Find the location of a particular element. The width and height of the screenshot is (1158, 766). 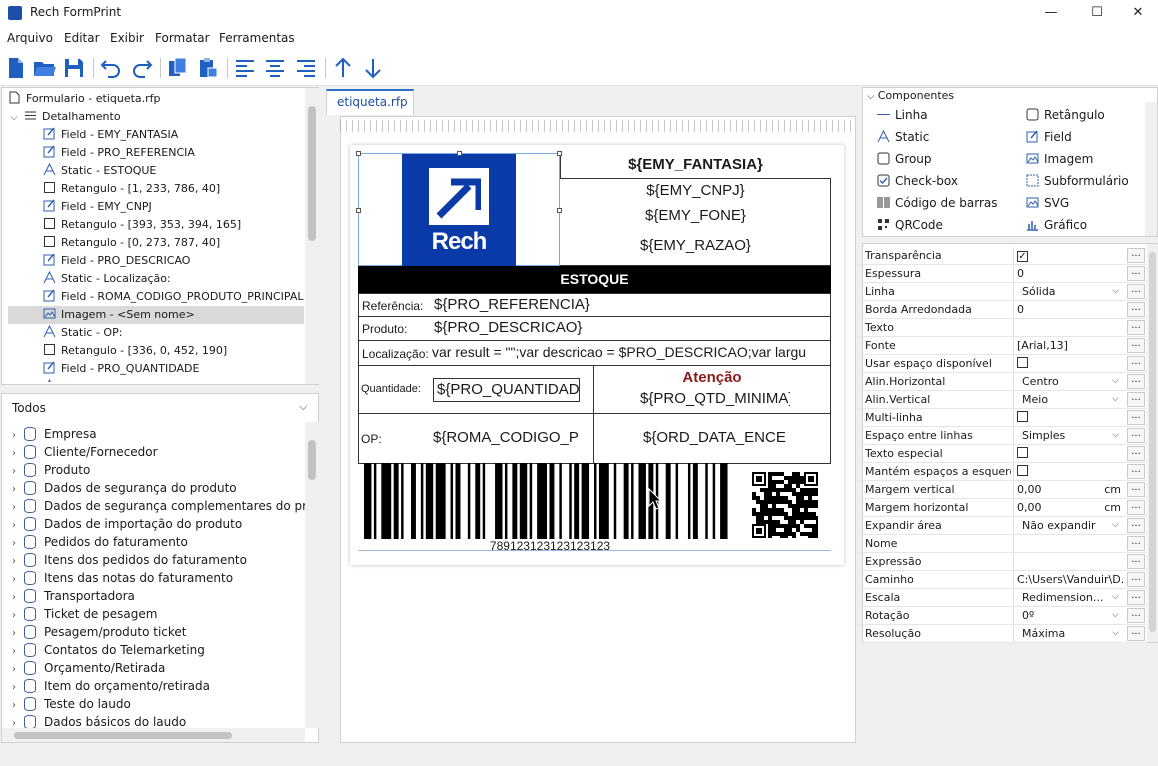

tree-item: Field - PRO_QUANTIDADE is located at coordinates (156, 369).